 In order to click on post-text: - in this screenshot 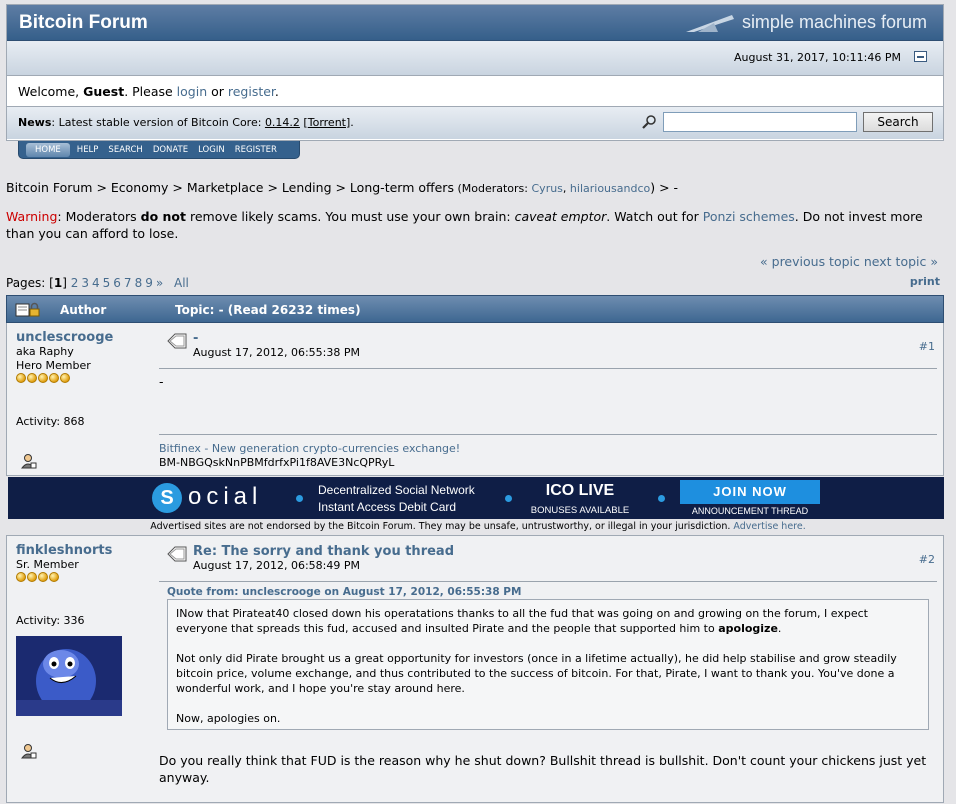, I will do `click(161, 381)`.